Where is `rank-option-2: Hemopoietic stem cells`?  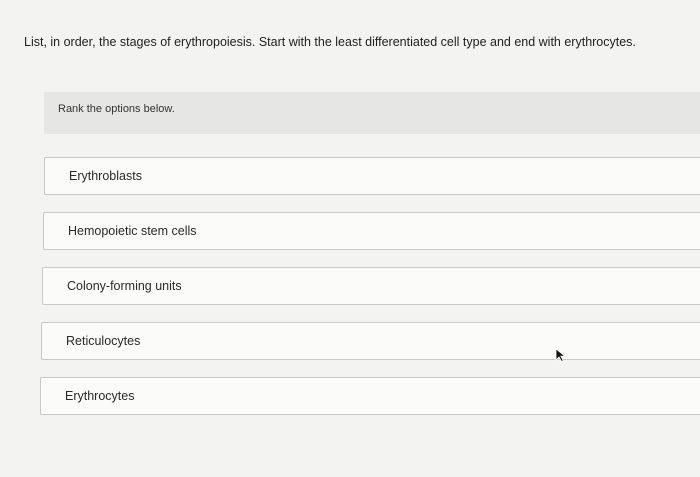
rank-option-2: Hemopoietic stem cells is located at coordinates (371, 231).